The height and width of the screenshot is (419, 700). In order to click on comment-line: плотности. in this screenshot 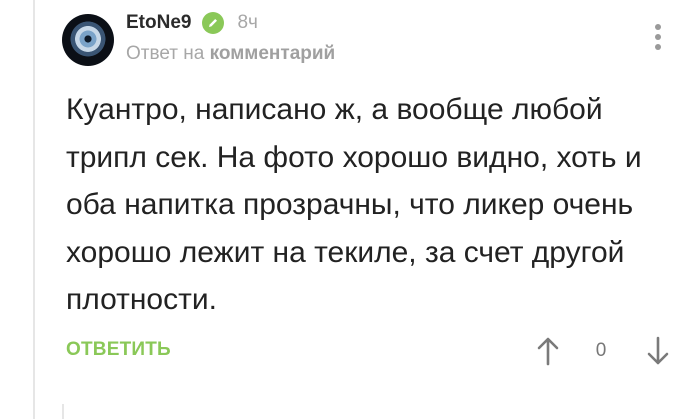, I will do `click(141, 299)`.